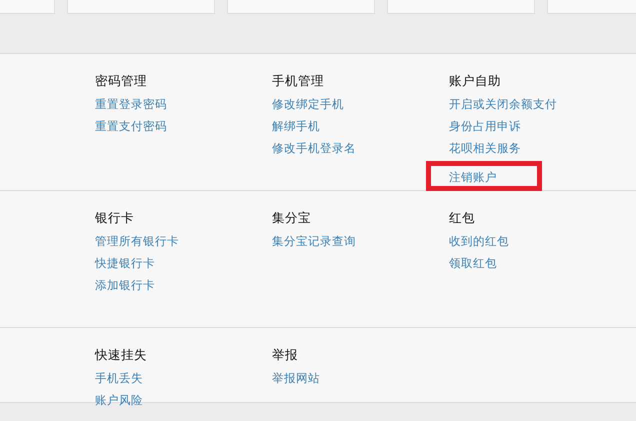  I want to click on group-title: 举报, so click(285, 354).